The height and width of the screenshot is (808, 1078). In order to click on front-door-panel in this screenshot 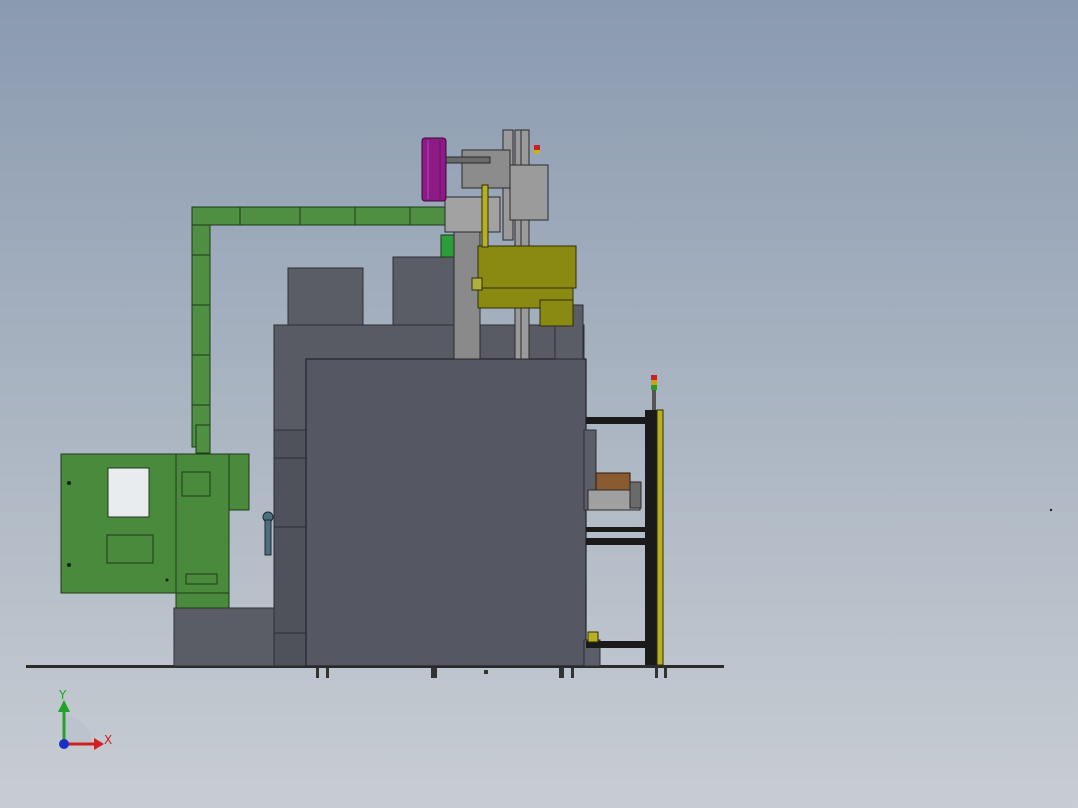, I will do `click(446, 512)`.